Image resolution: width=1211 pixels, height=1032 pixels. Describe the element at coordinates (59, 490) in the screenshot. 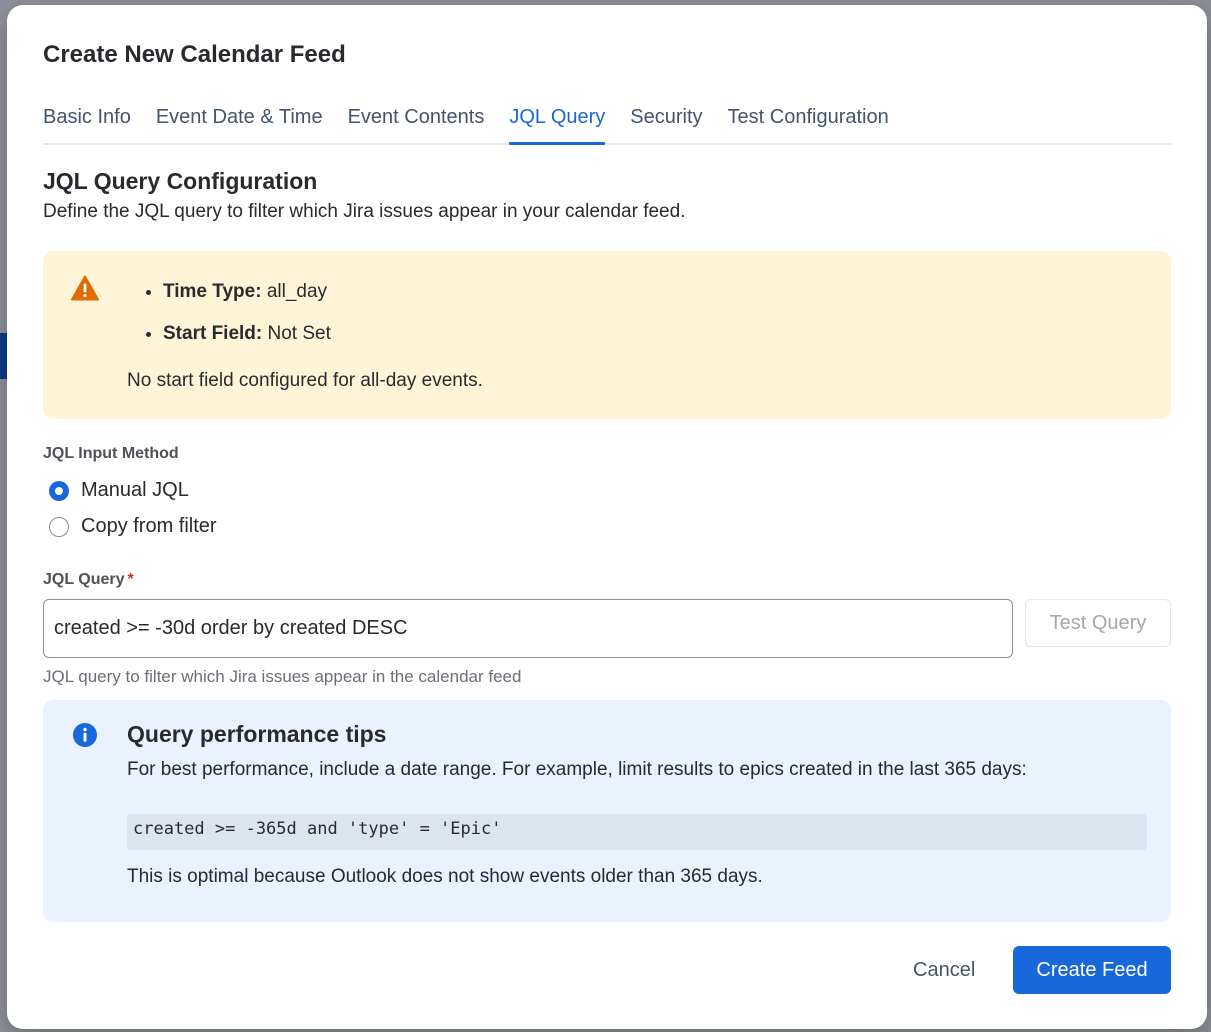

I see `radio-button-checked` at that location.